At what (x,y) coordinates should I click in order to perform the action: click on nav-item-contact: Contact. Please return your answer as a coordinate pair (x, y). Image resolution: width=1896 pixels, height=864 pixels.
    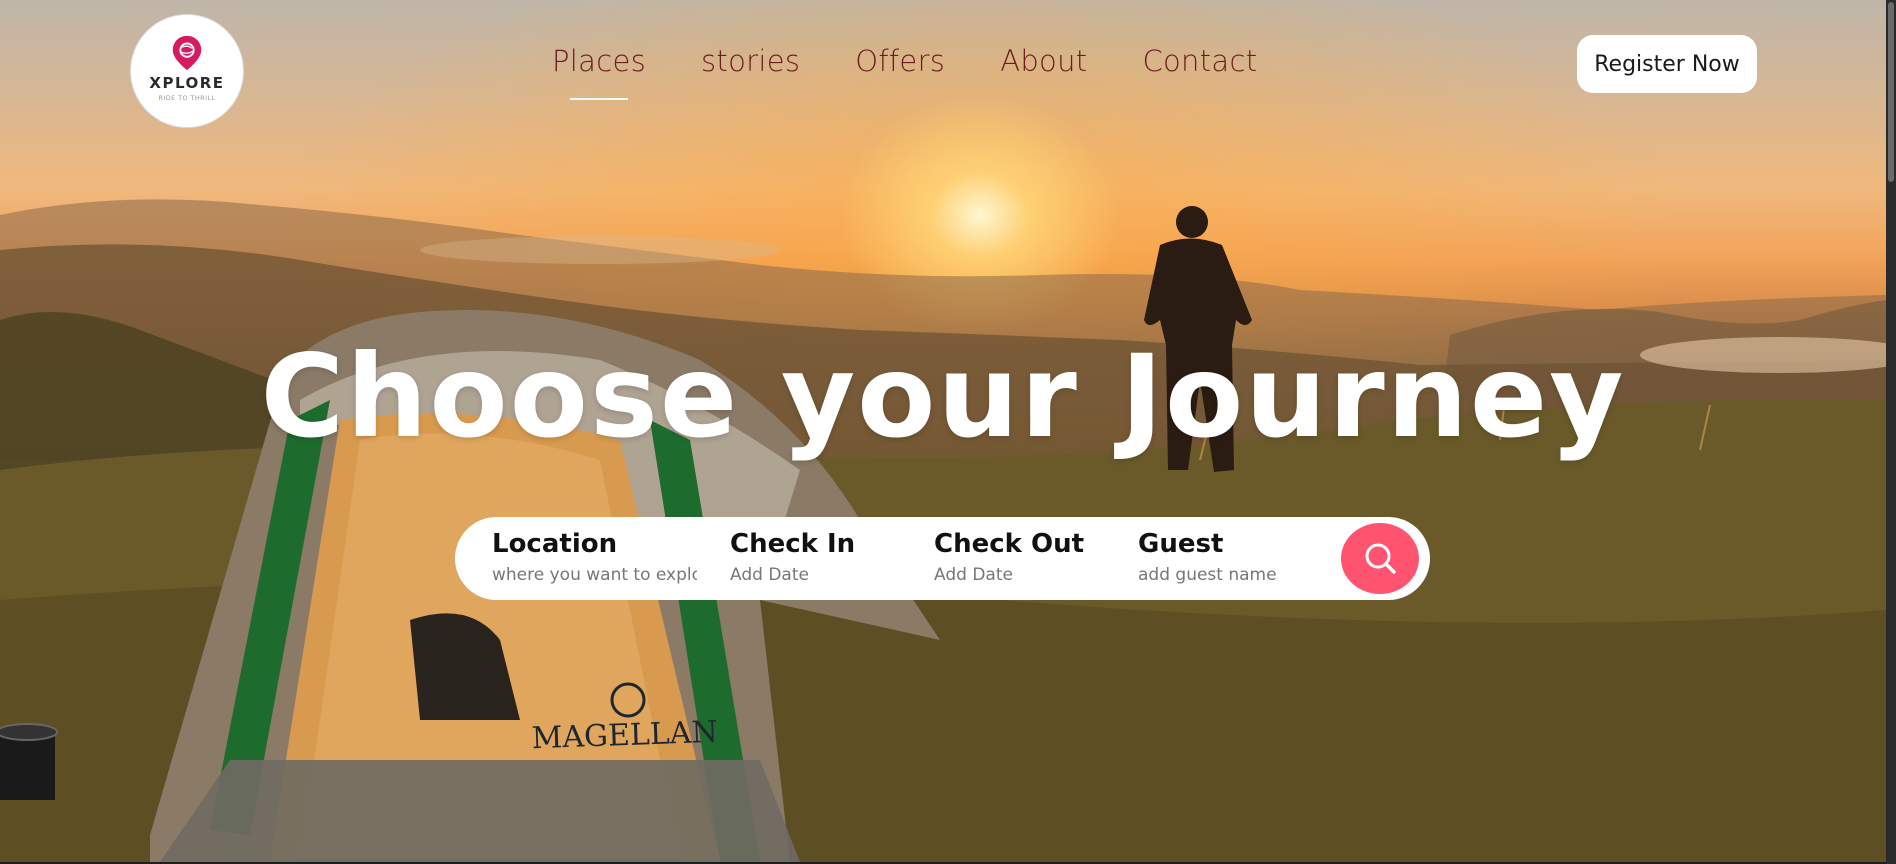
    Looking at the image, I should click on (1199, 61).